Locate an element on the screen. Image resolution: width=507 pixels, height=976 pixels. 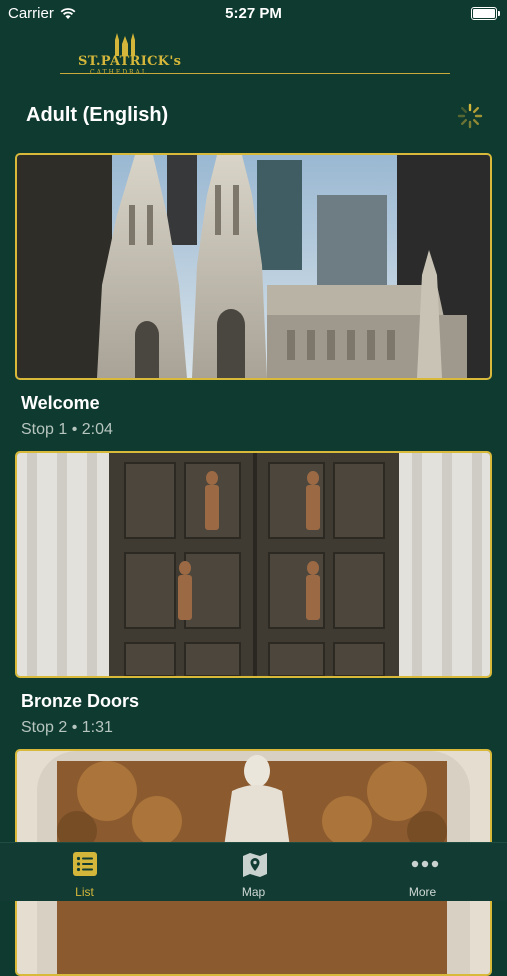
more-icon is located at coordinates (425, 864).